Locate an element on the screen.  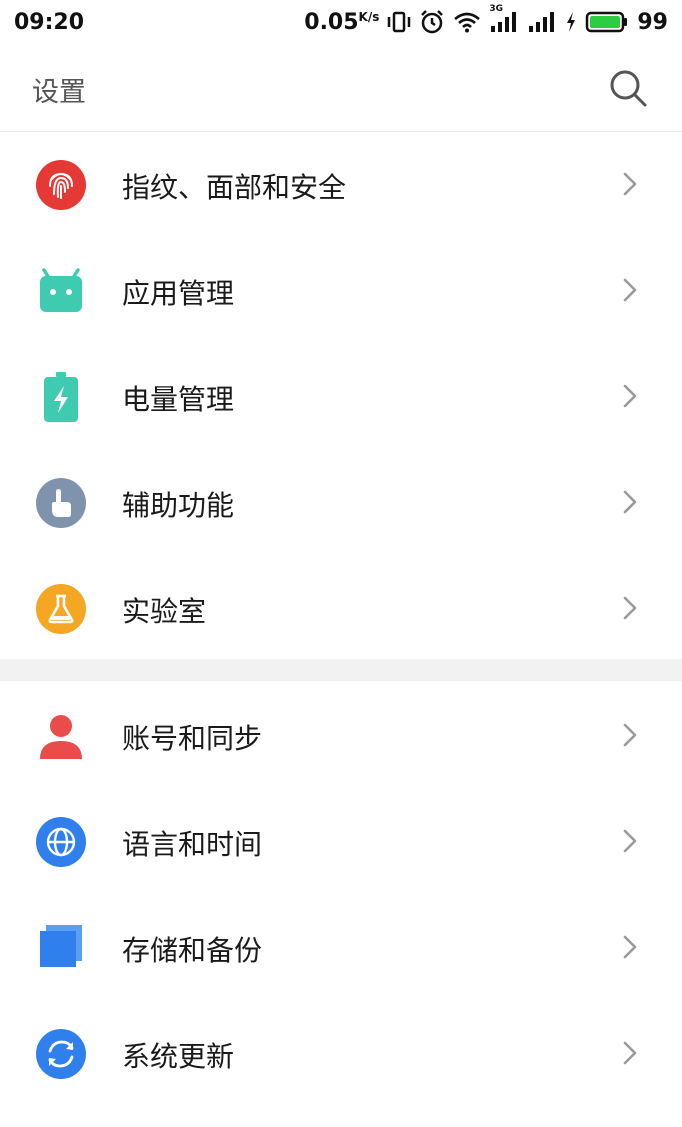
network-speed-value: 0.05 is located at coordinates (331, 22).